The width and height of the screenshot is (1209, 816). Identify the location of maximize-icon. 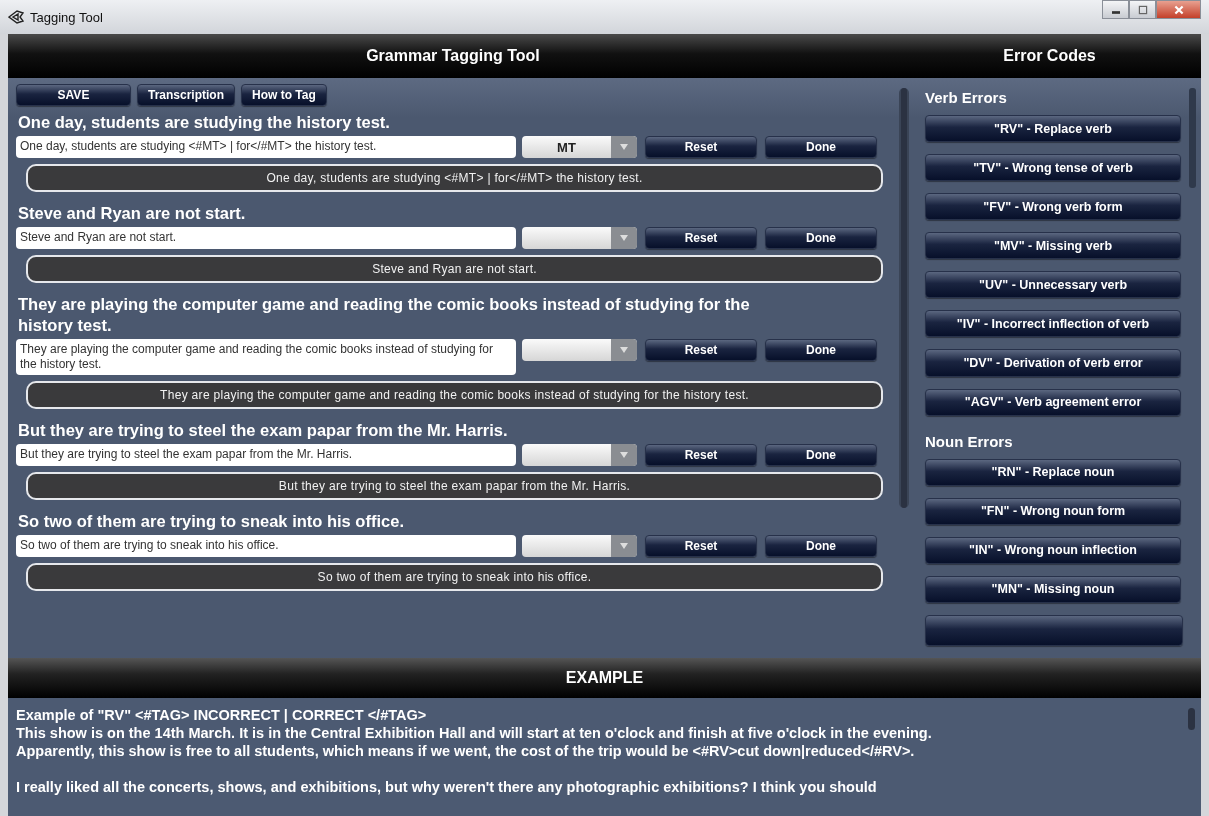
(1142, 9).